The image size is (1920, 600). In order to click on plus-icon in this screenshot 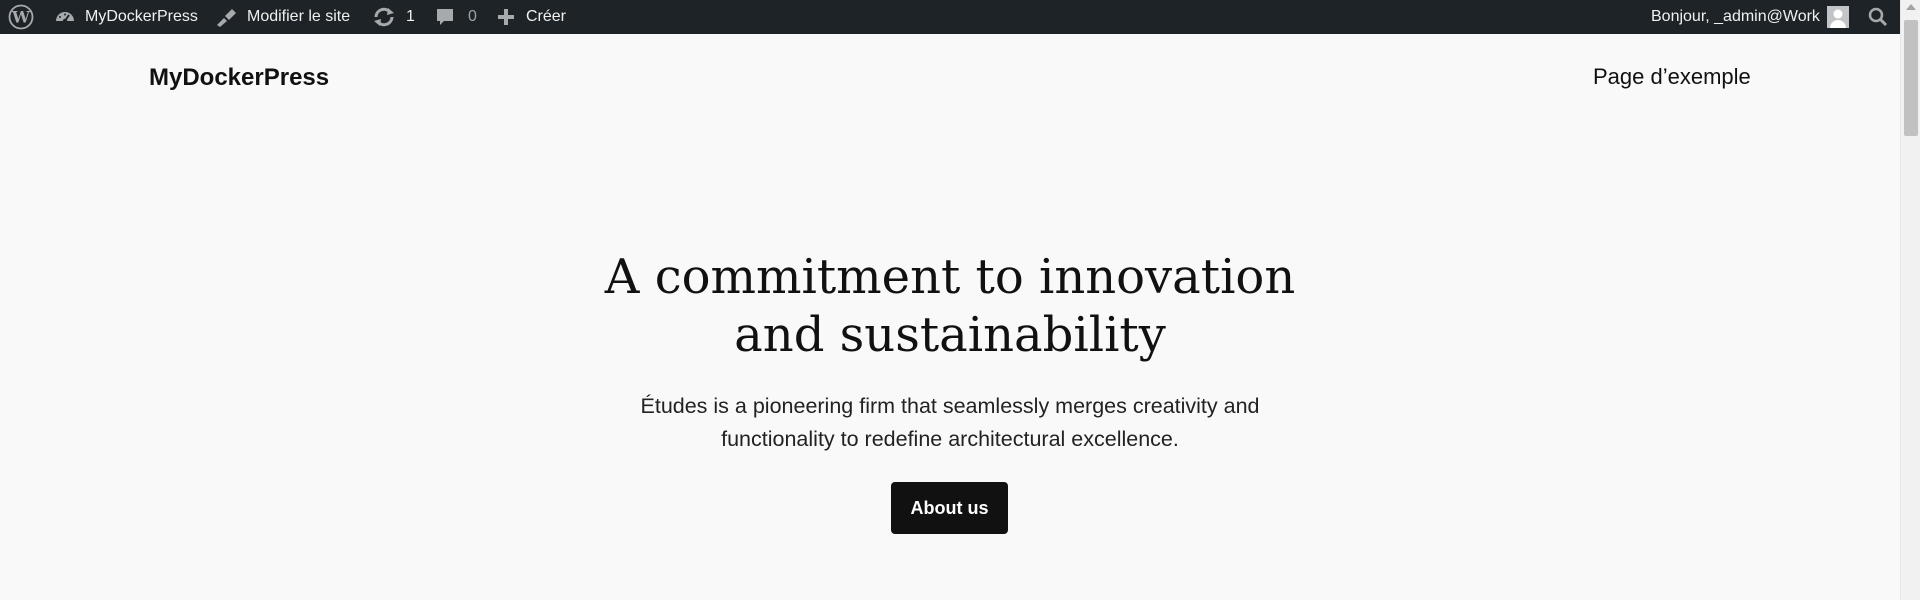, I will do `click(506, 17)`.